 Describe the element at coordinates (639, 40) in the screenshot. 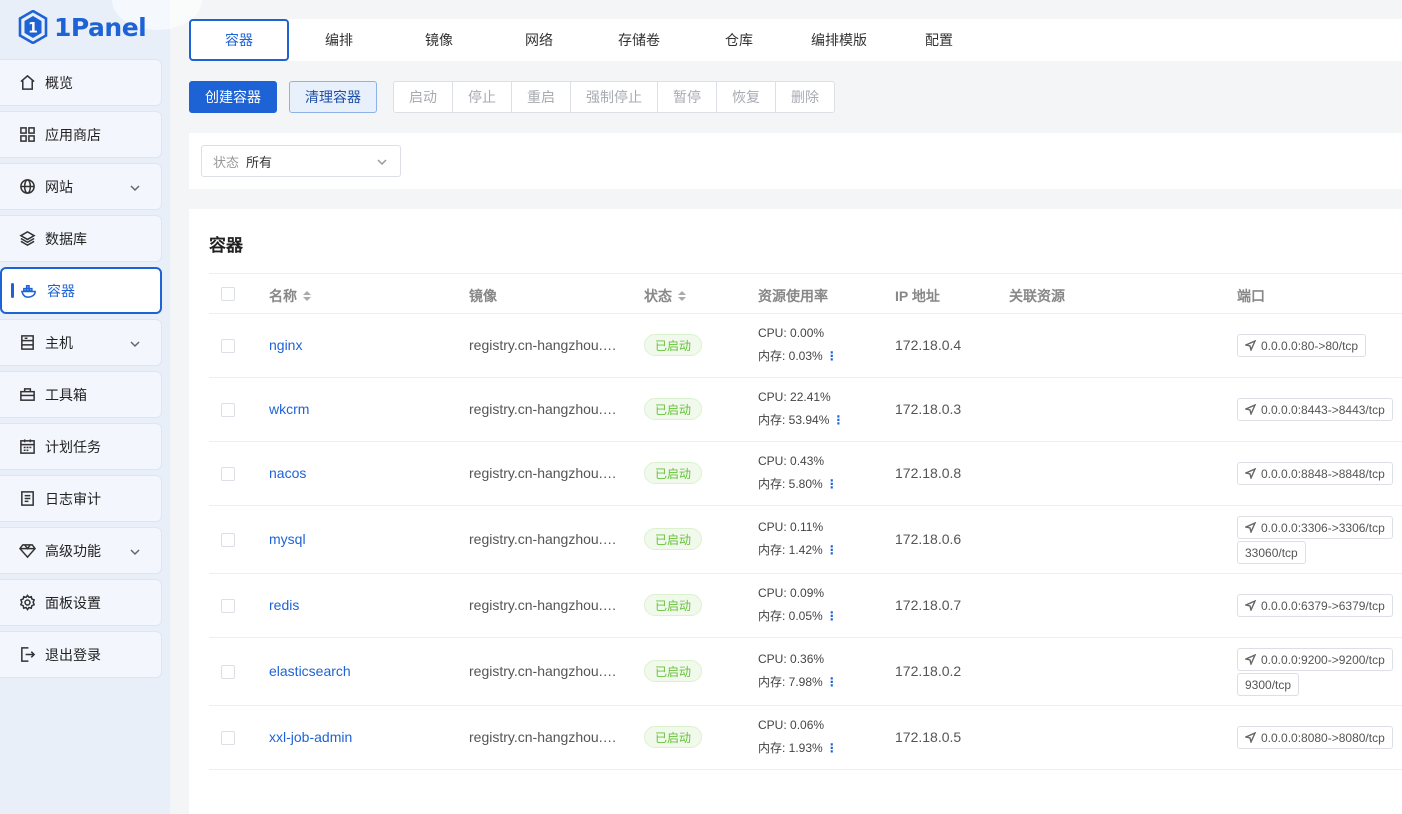

I see `tab-4: 存储卷` at that location.